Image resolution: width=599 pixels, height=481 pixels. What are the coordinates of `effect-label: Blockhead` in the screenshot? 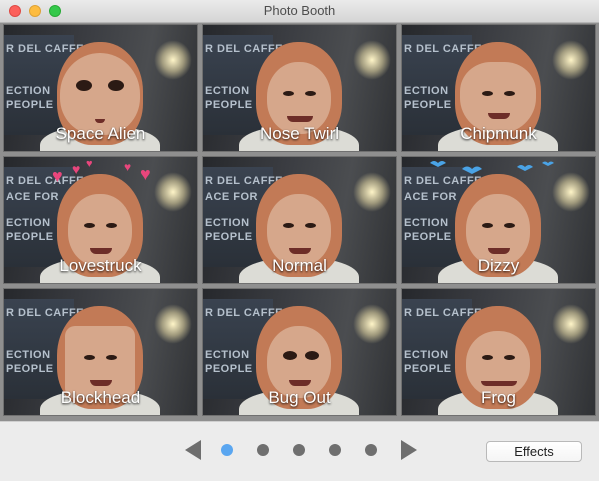 It's located at (100, 397).